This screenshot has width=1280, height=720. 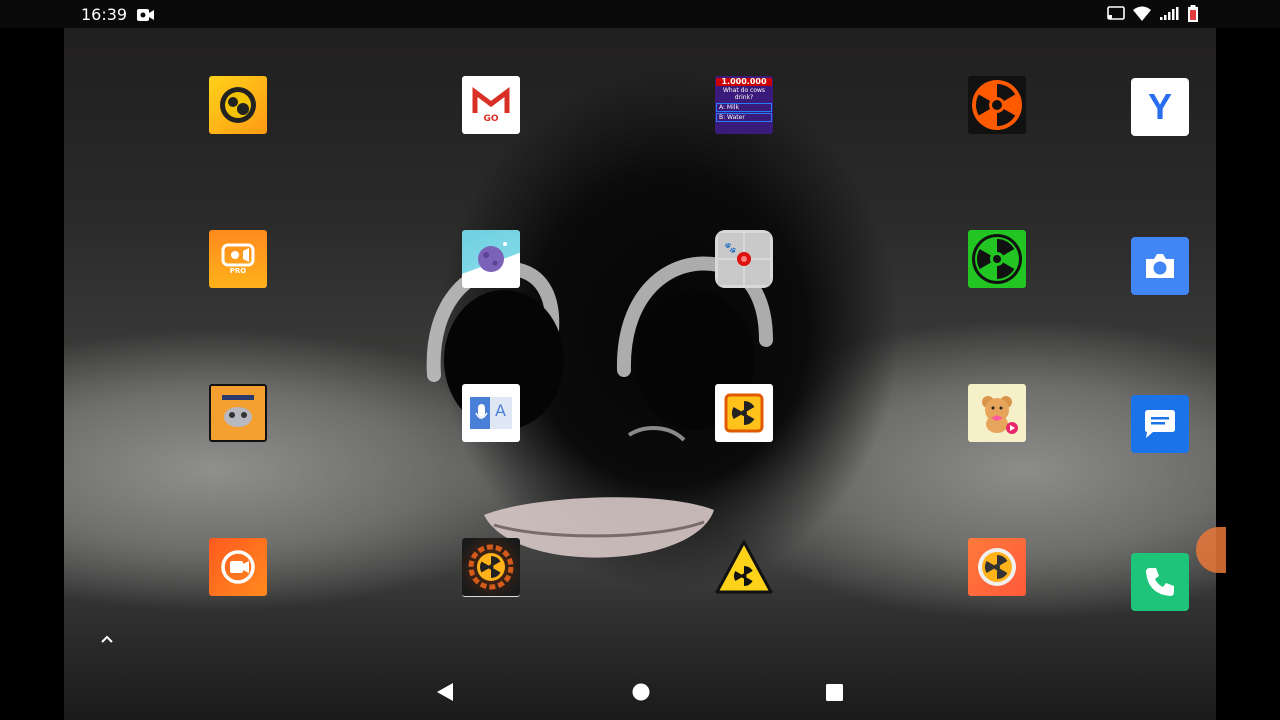 What do you see at coordinates (1160, 582) in the screenshot?
I see `phone-icon` at bounding box center [1160, 582].